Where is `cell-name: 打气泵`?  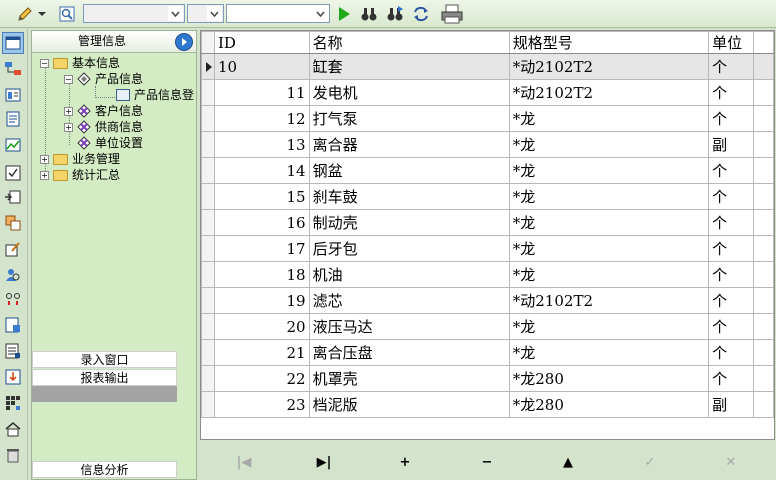 cell-name: 打气泵 is located at coordinates (409, 118).